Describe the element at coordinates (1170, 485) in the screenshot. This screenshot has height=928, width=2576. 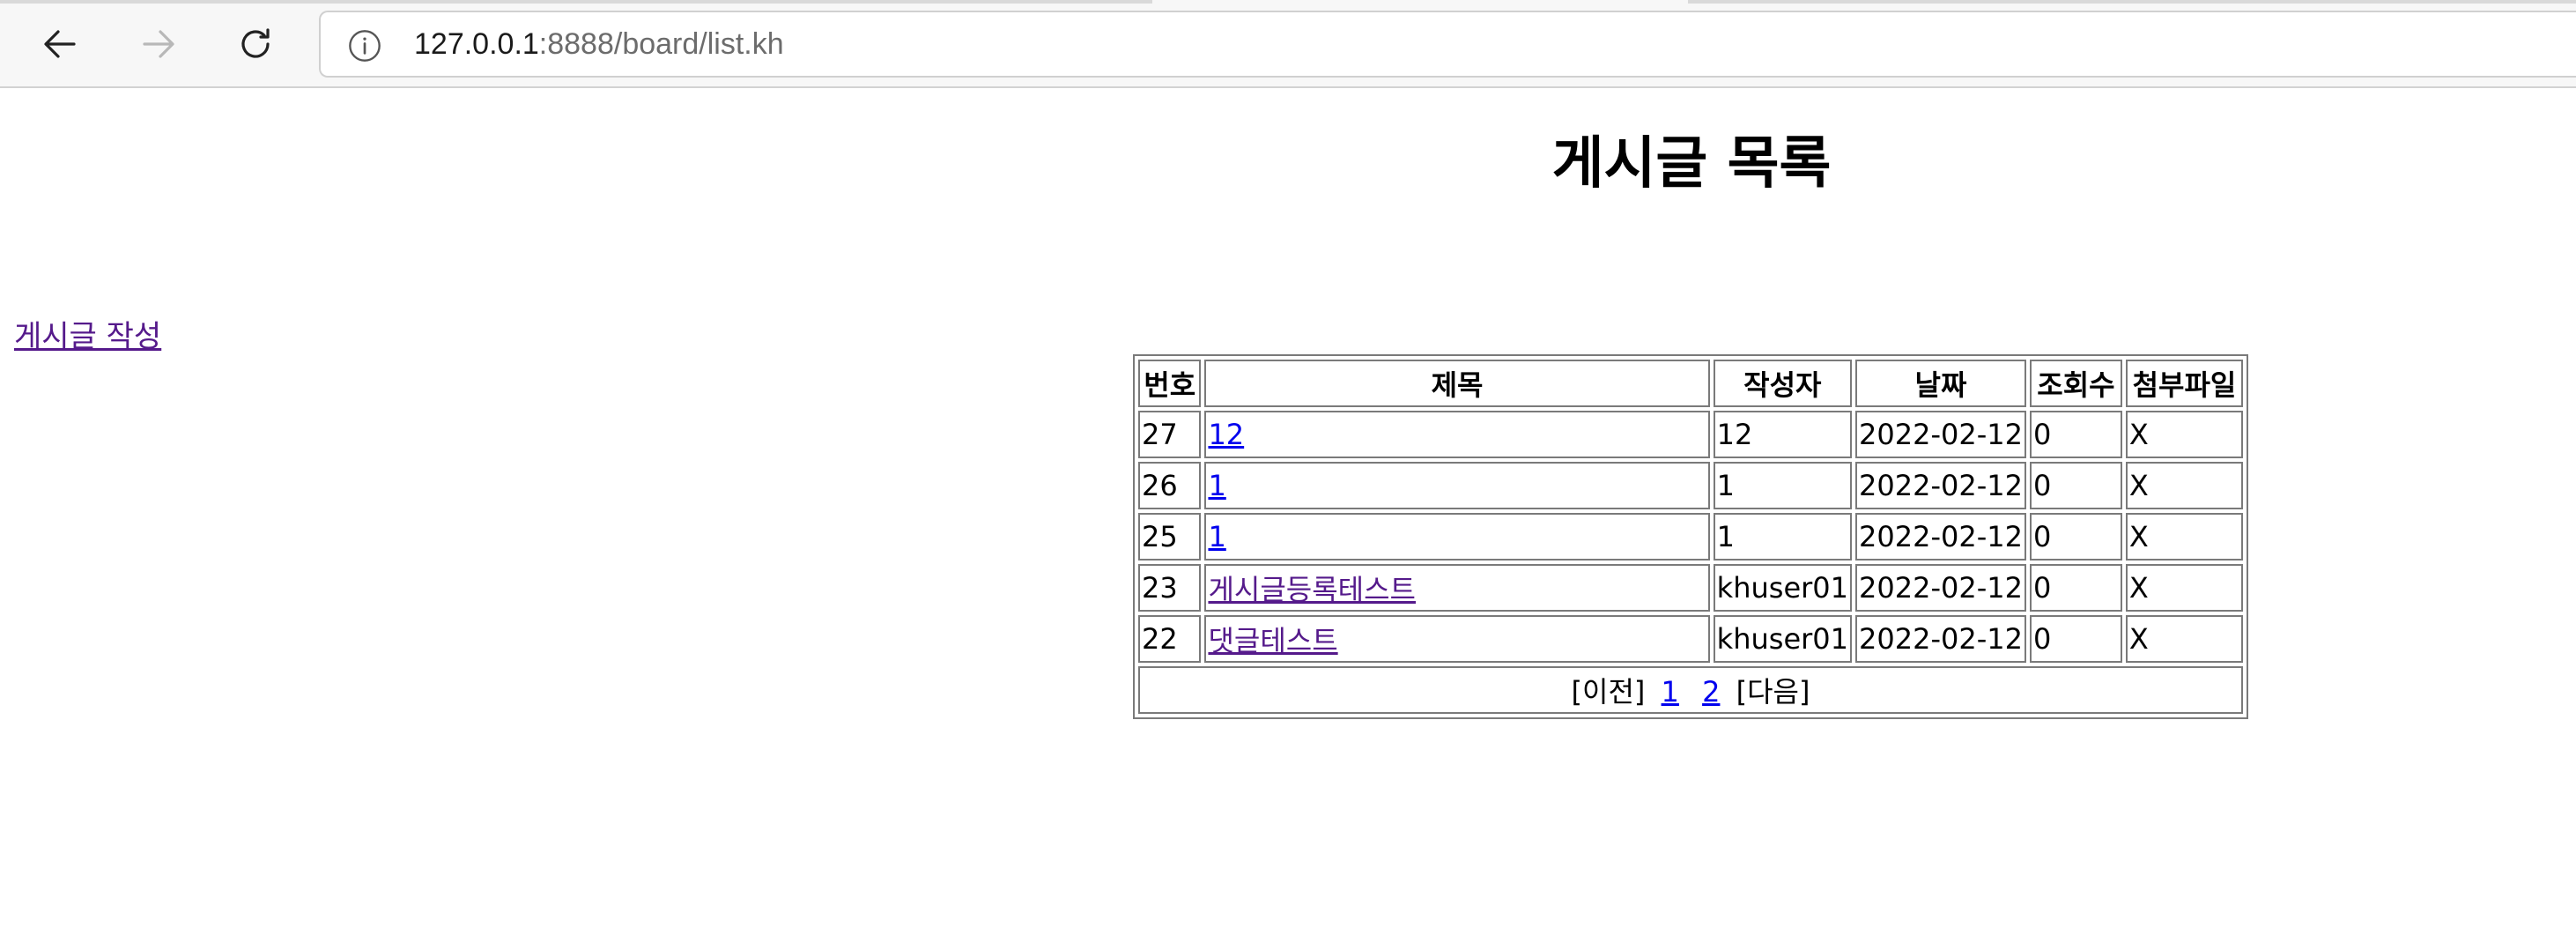
I see `cell-number: 26` at that location.